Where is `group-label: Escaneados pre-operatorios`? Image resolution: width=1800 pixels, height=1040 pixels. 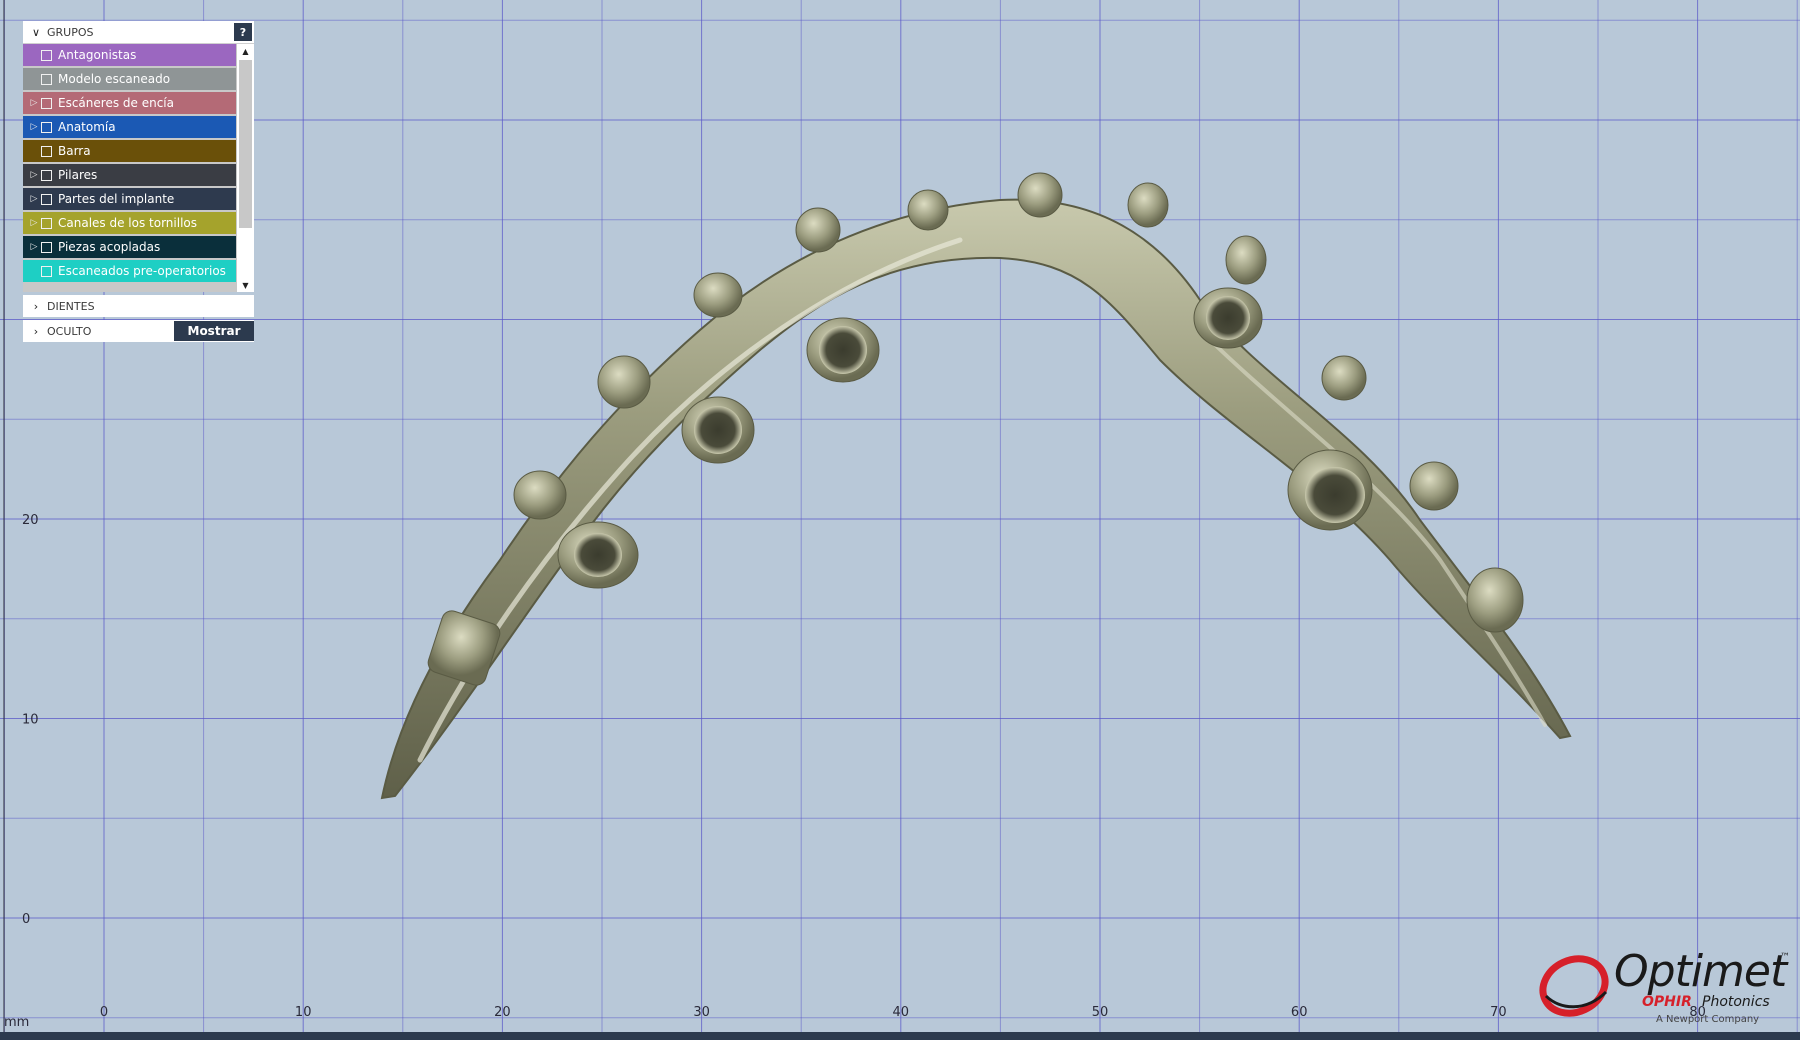 group-label: Escaneados pre-operatorios is located at coordinates (142, 271).